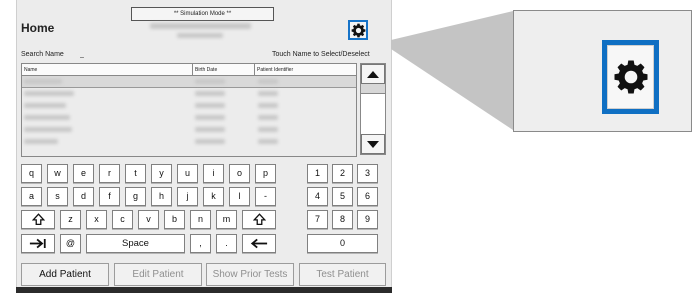 This screenshot has width=700, height=293. Describe the element at coordinates (239, 173) in the screenshot. I see `key-o: o` at that location.